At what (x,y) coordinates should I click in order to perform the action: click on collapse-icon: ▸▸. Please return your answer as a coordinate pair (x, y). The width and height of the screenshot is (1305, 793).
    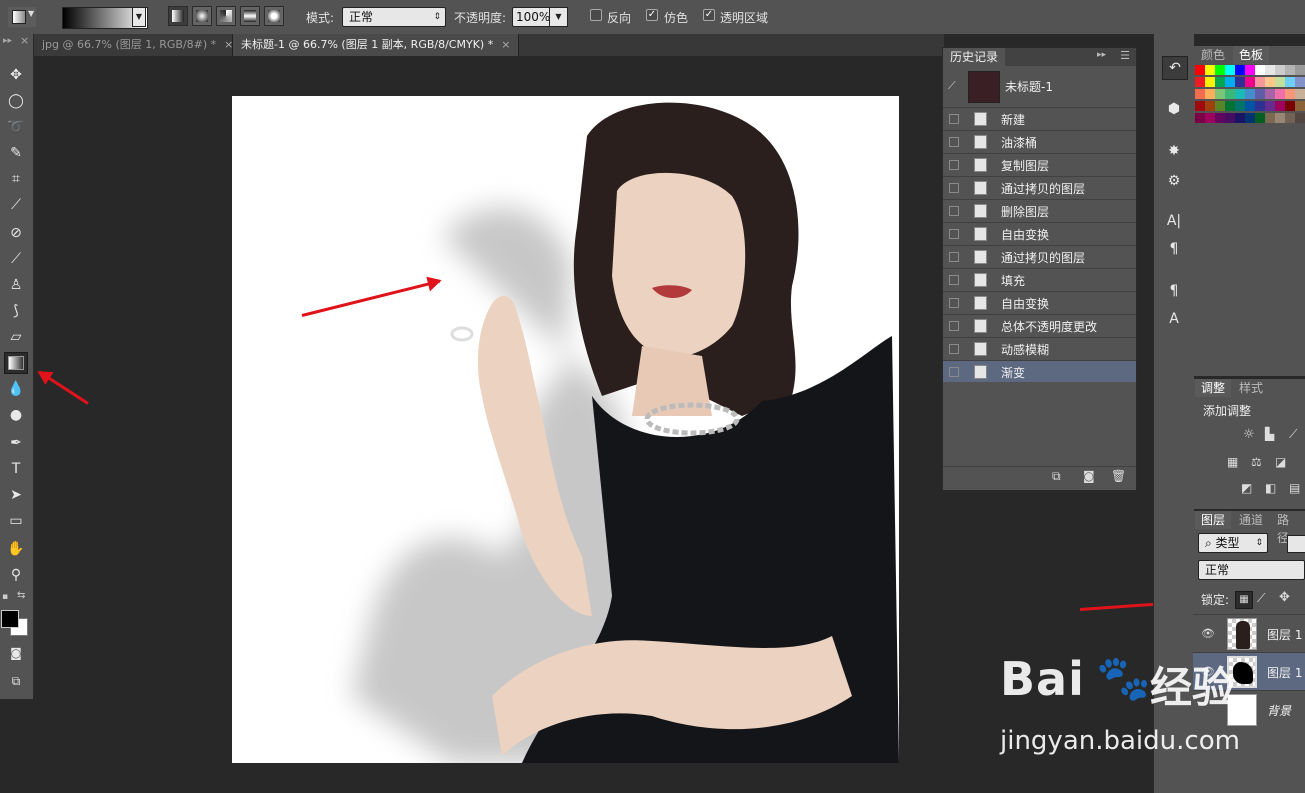
    Looking at the image, I should click on (7, 41).